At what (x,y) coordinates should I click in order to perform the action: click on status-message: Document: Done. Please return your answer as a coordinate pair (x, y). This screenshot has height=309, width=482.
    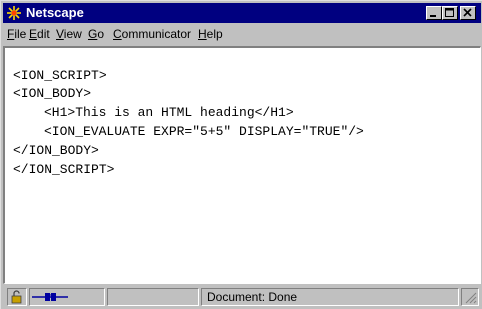
    Looking at the image, I should click on (252, 297).